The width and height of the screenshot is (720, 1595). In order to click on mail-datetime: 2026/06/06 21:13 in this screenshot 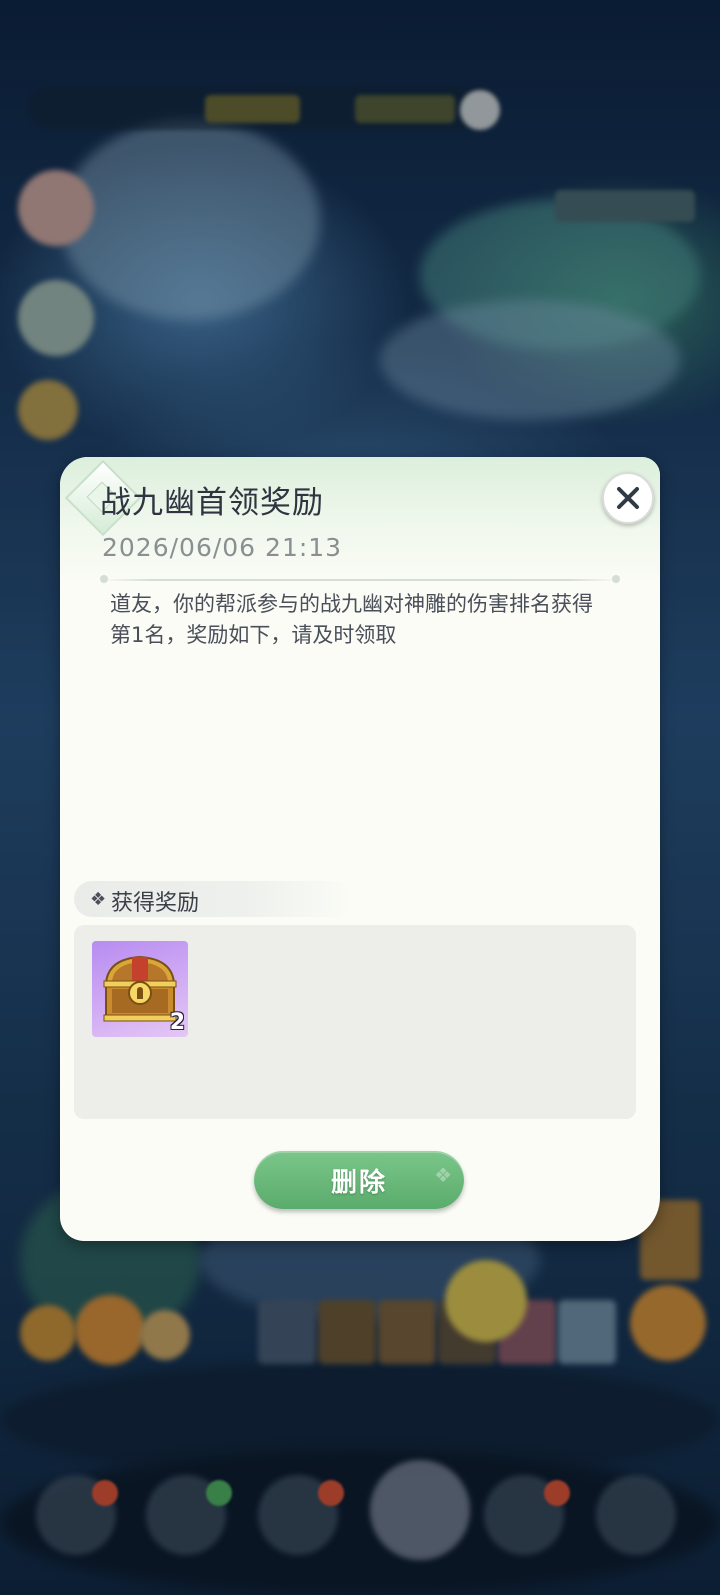, I will do `click(222, 547)`.